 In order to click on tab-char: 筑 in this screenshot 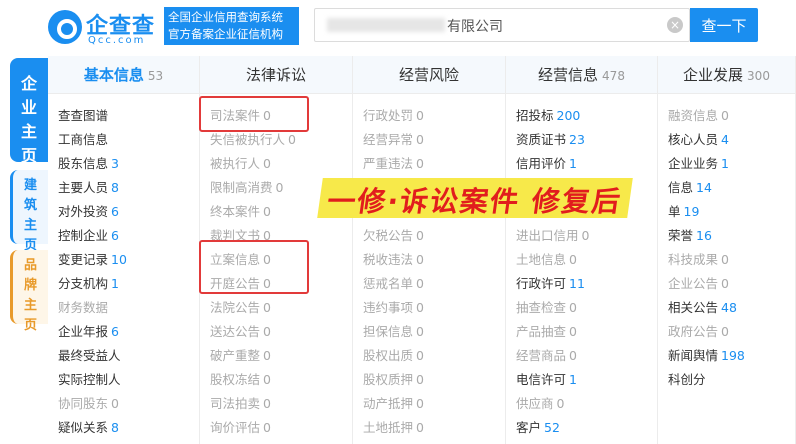, I will do `click(30, 205)`.